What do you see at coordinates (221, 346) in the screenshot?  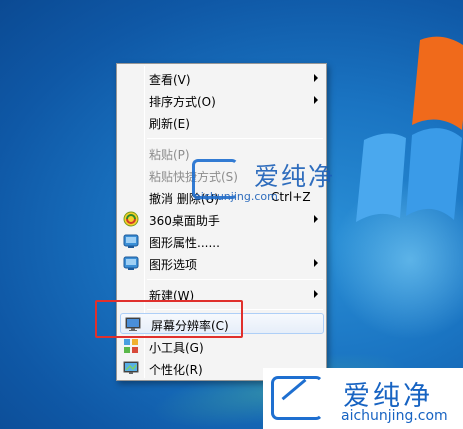 I see `menu-item-gadgets: 小工具(G)` at bounding box center [221, 346].